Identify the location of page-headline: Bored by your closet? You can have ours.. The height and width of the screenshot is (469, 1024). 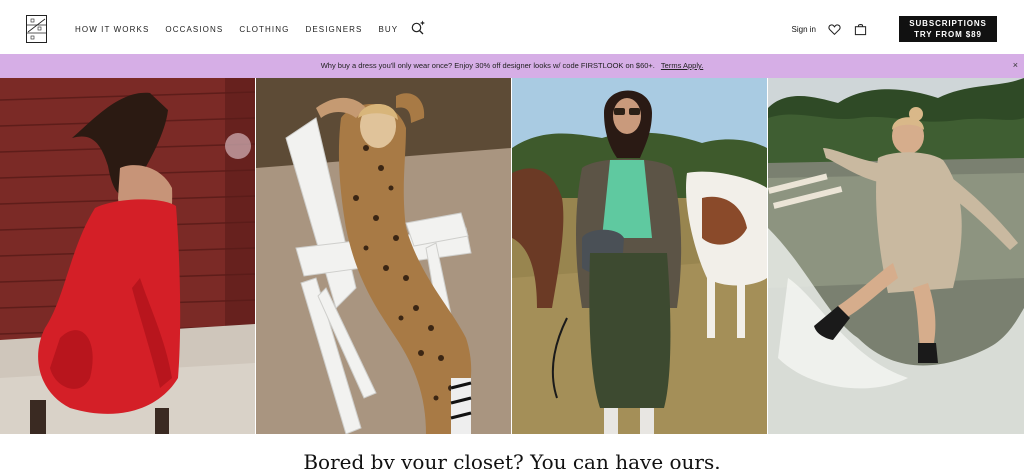
(512, 459).